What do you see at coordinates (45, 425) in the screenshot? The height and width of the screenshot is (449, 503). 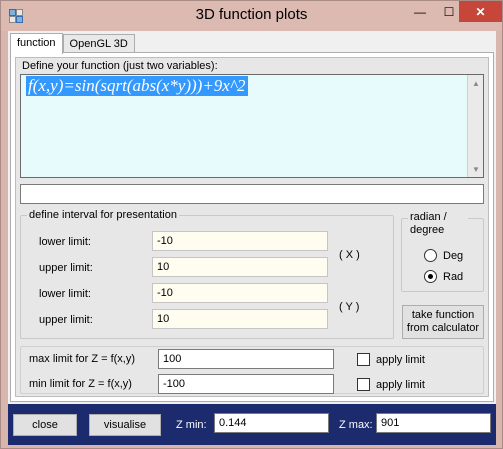 I see `close-button: close` at bounding box center [45, 425].